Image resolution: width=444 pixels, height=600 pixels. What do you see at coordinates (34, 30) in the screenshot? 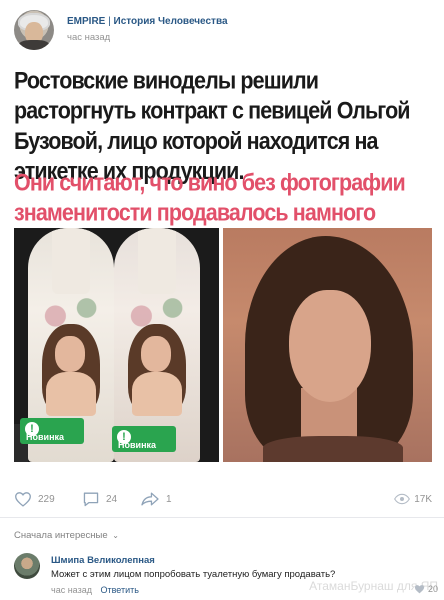
I see `group-avatar` at bounding box center [34, 30].